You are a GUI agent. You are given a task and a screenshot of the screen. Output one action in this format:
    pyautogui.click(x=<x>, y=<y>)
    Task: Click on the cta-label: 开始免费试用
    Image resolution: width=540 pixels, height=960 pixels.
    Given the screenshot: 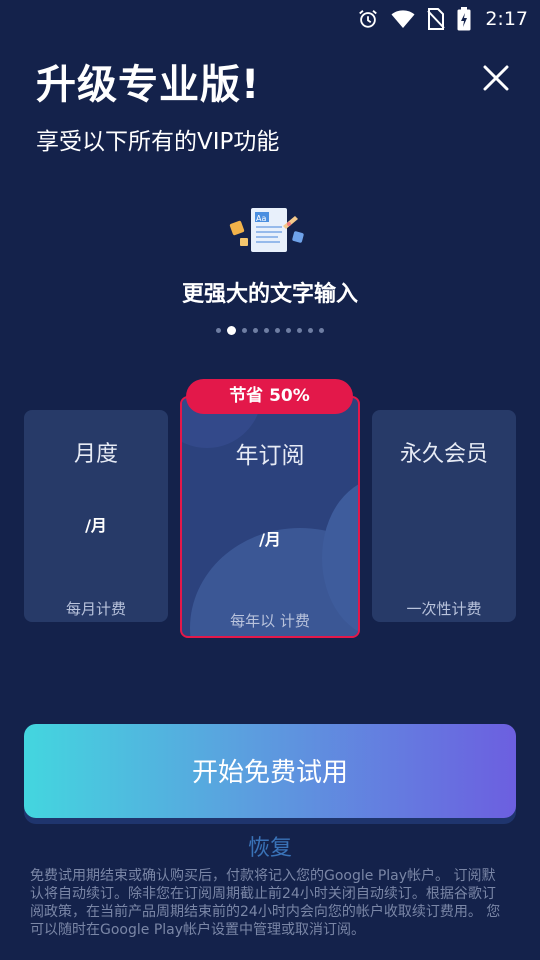 What is the action you would take?
    pyautogui.click(x=269, y=773)
    